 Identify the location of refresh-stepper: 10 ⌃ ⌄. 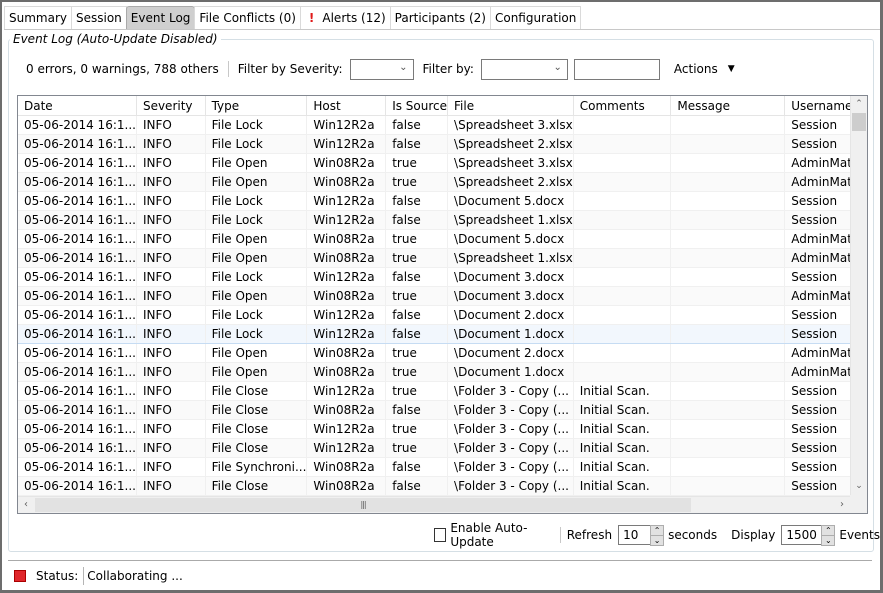
(641, 535).